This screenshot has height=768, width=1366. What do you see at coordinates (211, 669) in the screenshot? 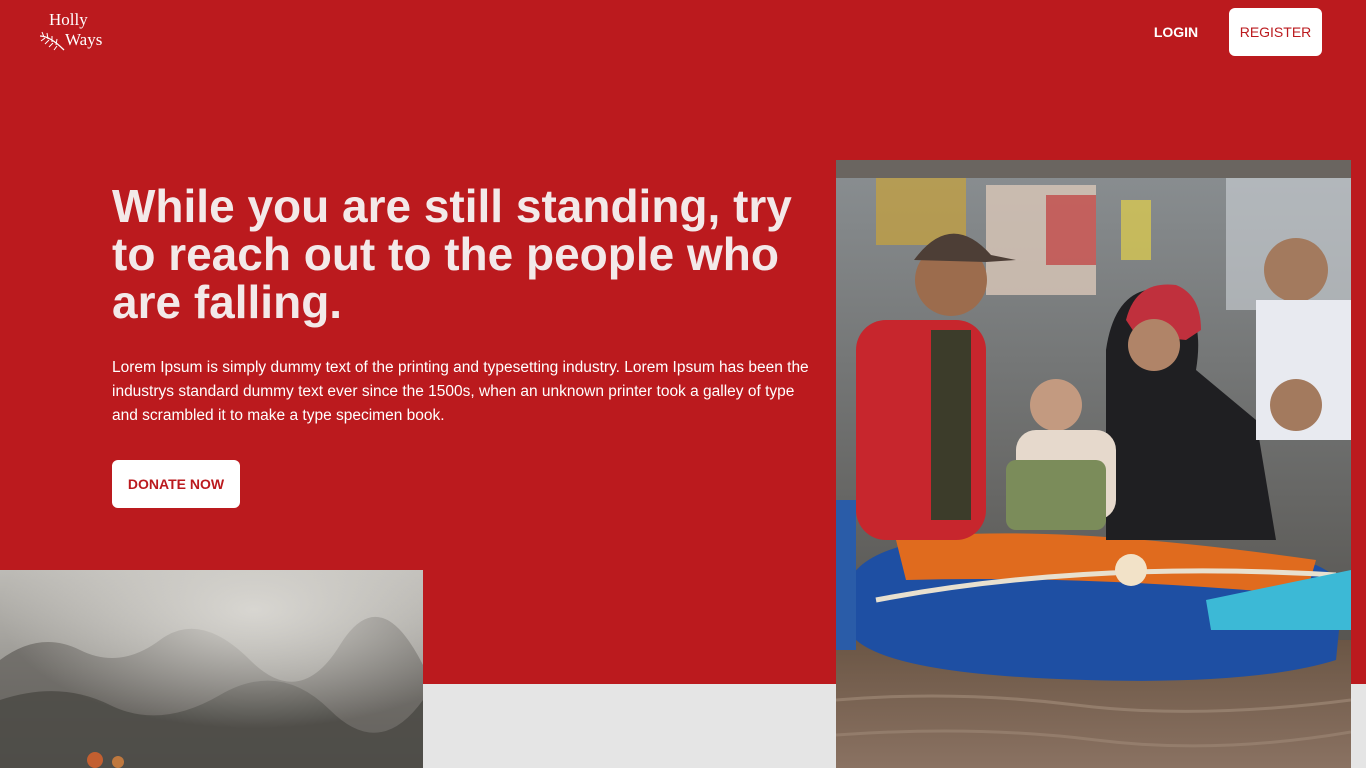
I see `forest-fire-smoke-photo` at bounding box center [211, 669].